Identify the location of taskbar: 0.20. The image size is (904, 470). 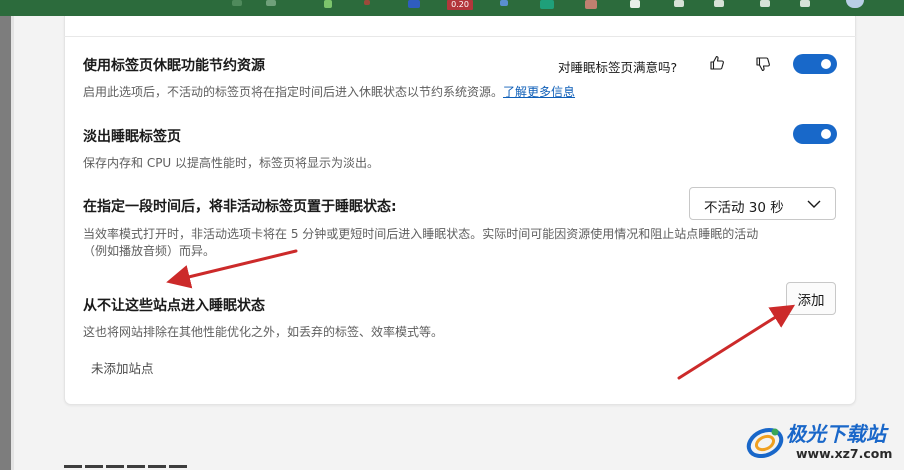
(452, 8).